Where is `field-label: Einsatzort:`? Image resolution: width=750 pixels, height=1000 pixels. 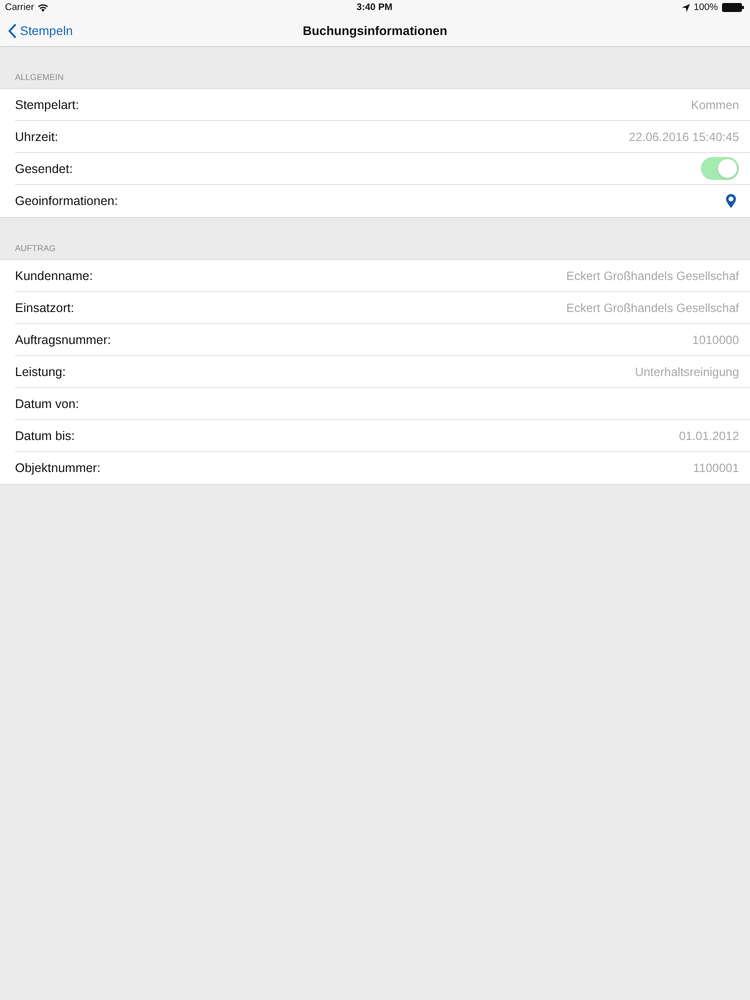
field-label: Einsatzort: is located at coordinates (44, 307).